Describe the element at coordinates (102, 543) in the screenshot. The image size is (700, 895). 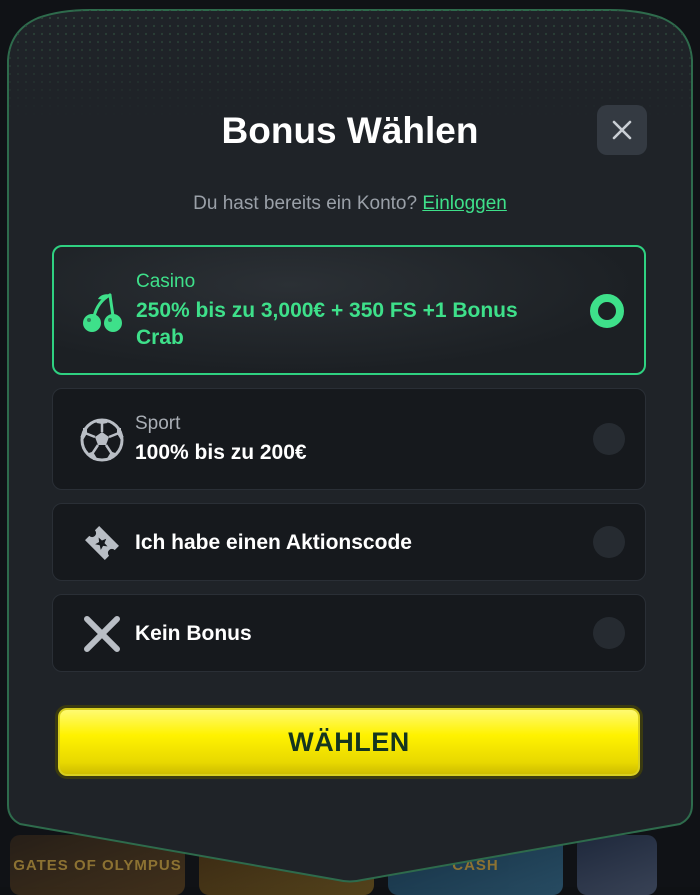
I see `ticket-icon` at that location.